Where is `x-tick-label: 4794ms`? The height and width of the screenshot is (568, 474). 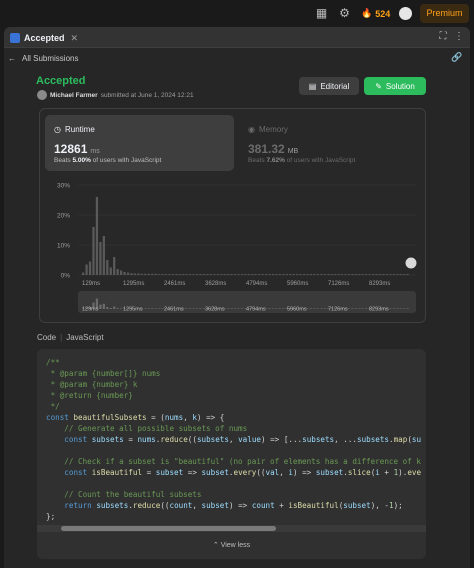 x-tick-label: 4794ms is located at coordinates (256, 284).